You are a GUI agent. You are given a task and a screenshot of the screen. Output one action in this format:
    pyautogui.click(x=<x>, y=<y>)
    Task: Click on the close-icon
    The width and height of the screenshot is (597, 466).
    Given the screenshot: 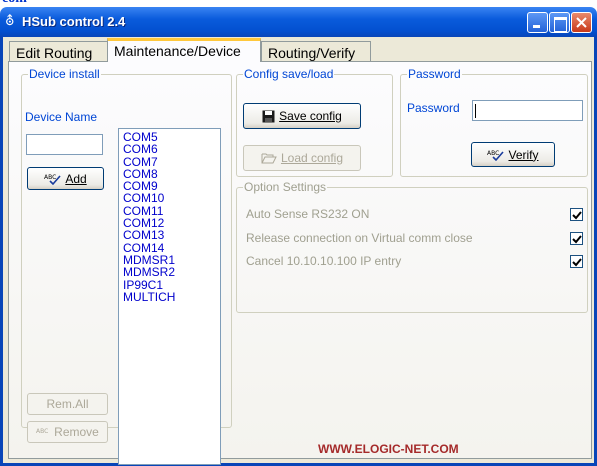 What is the action you would take?
    pyautogui.click(x=581, y=22)
    